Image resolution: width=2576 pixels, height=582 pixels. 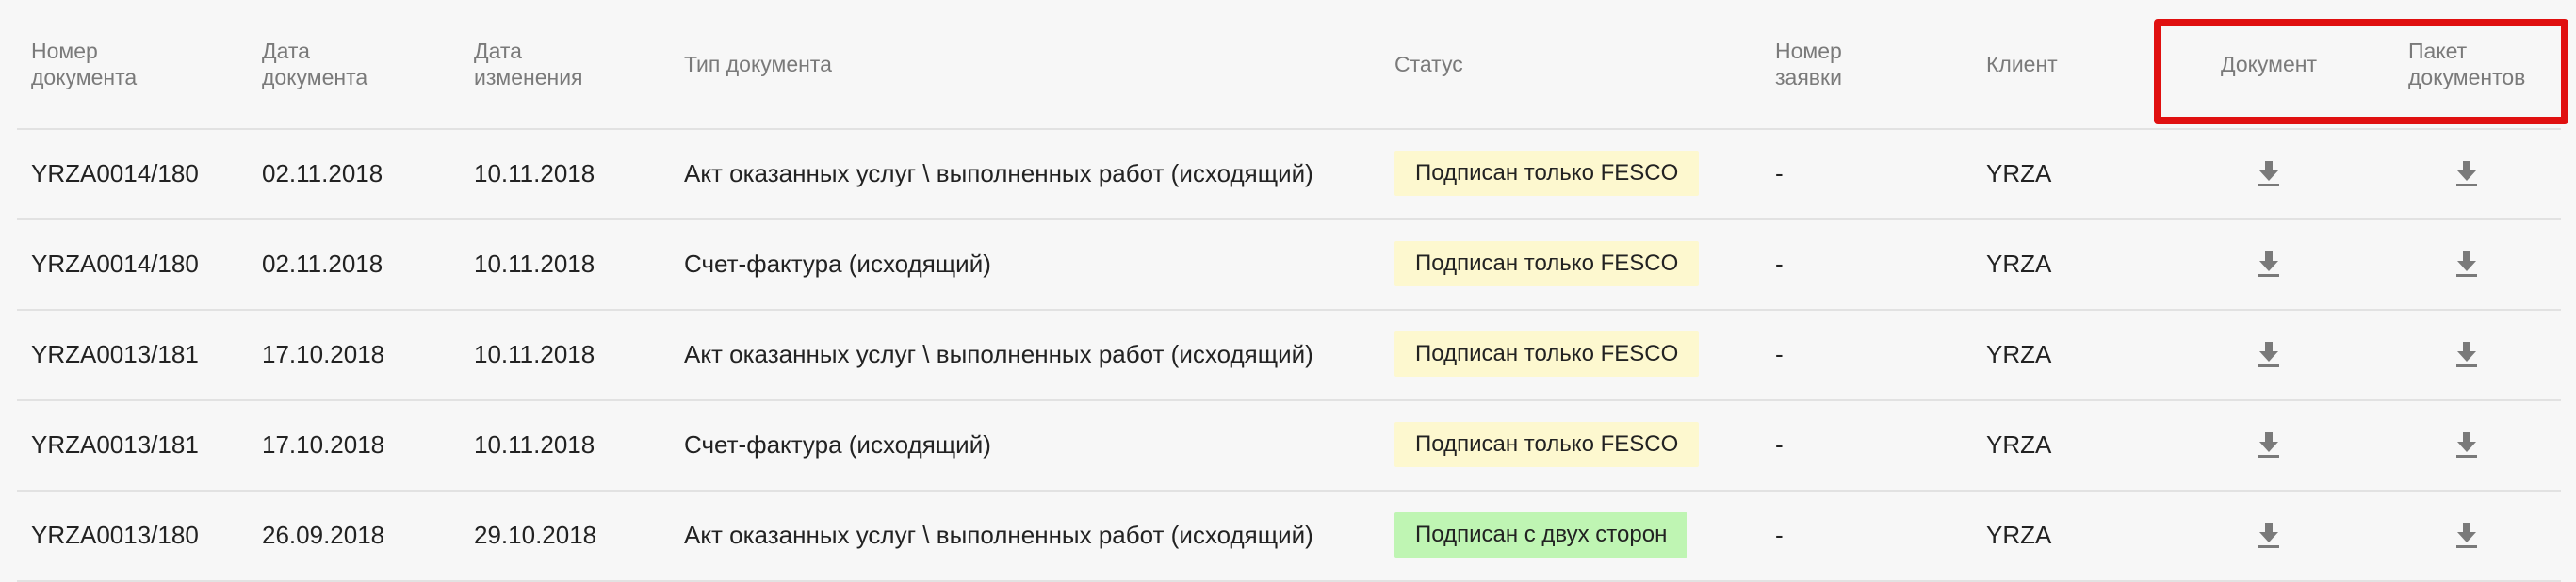 I want to click on cell-status: Подписан с двух сторон, so click(x=1592, y=535).